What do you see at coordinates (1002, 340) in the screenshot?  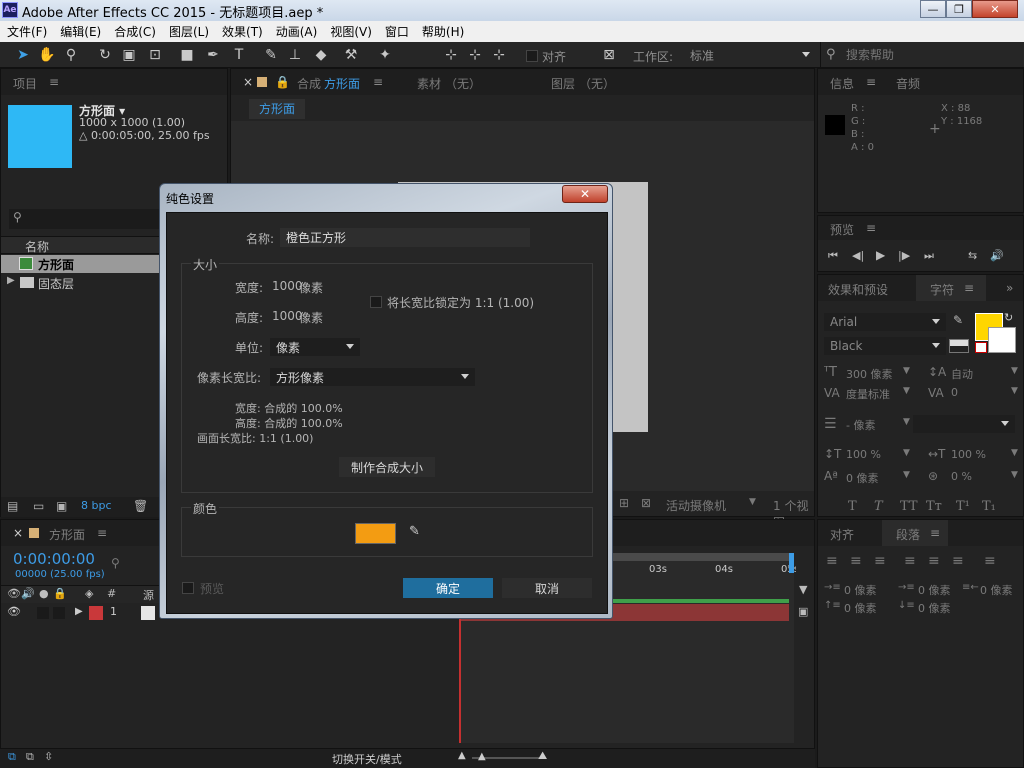 I see `stroke-color-swatch` at bounding box center [1002, 340].